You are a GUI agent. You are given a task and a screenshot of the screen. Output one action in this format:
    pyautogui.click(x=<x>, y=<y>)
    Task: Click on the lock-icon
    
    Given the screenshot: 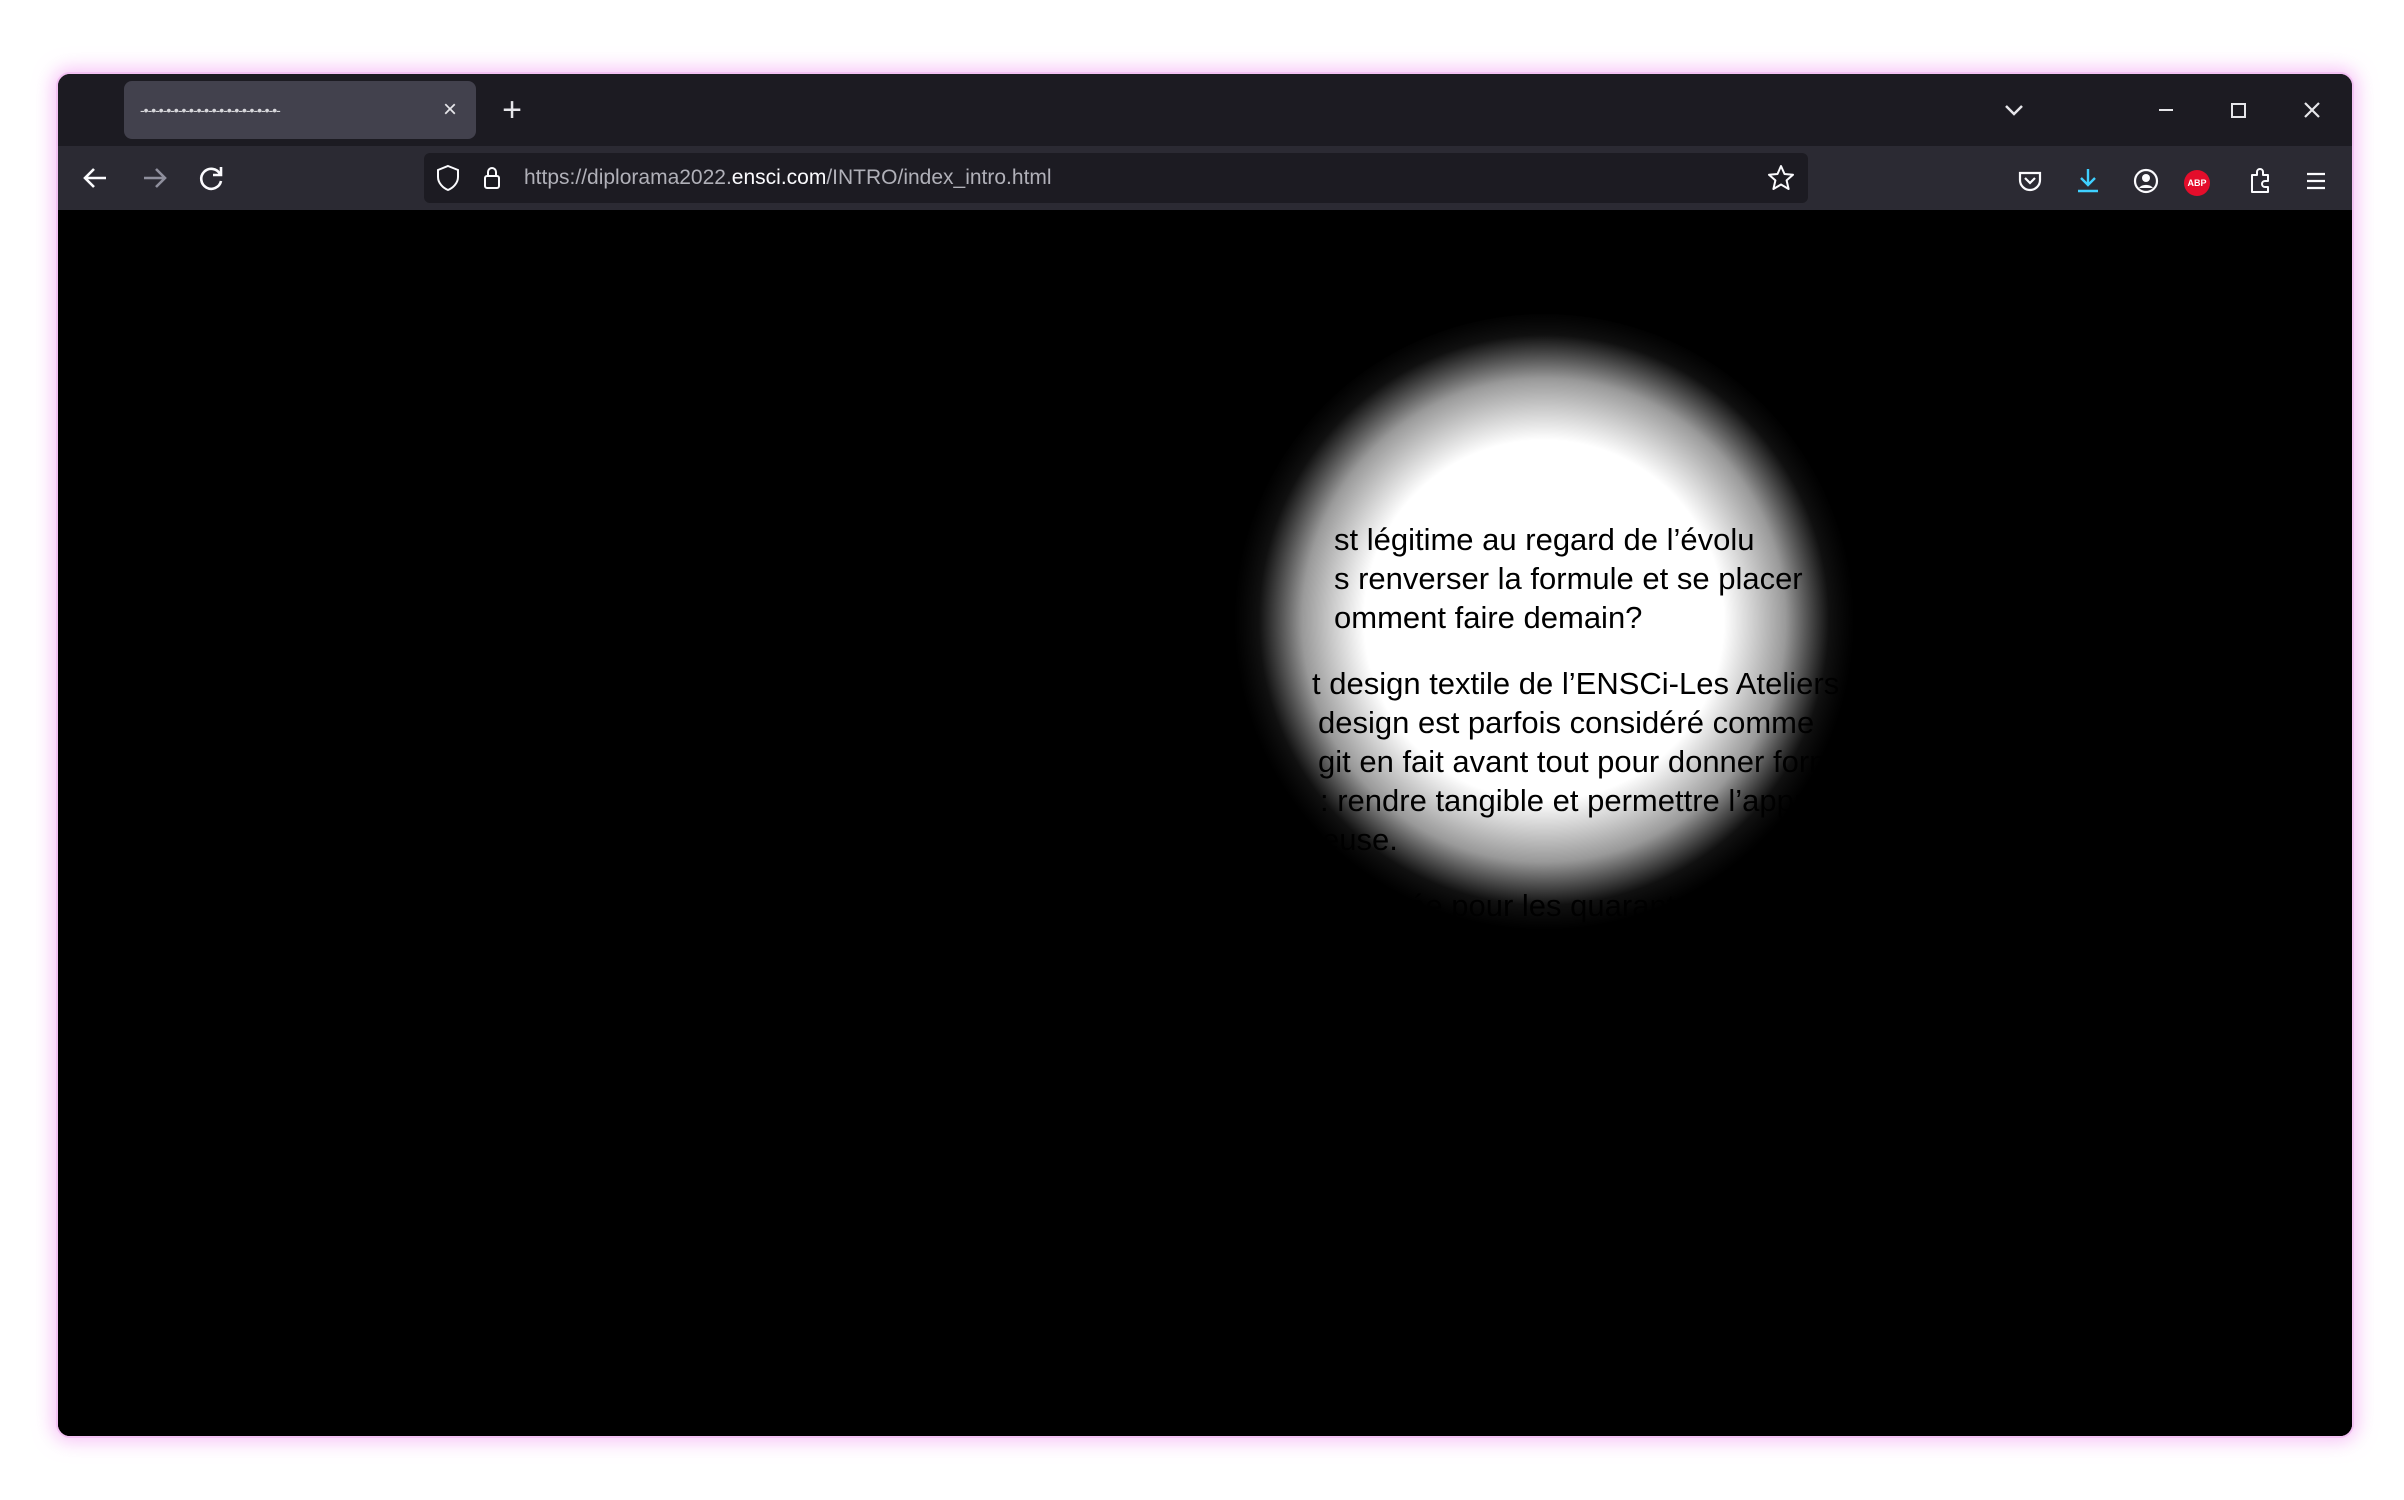 What is the action you would take?
    pyautogui.click(x=492, y=178)
    